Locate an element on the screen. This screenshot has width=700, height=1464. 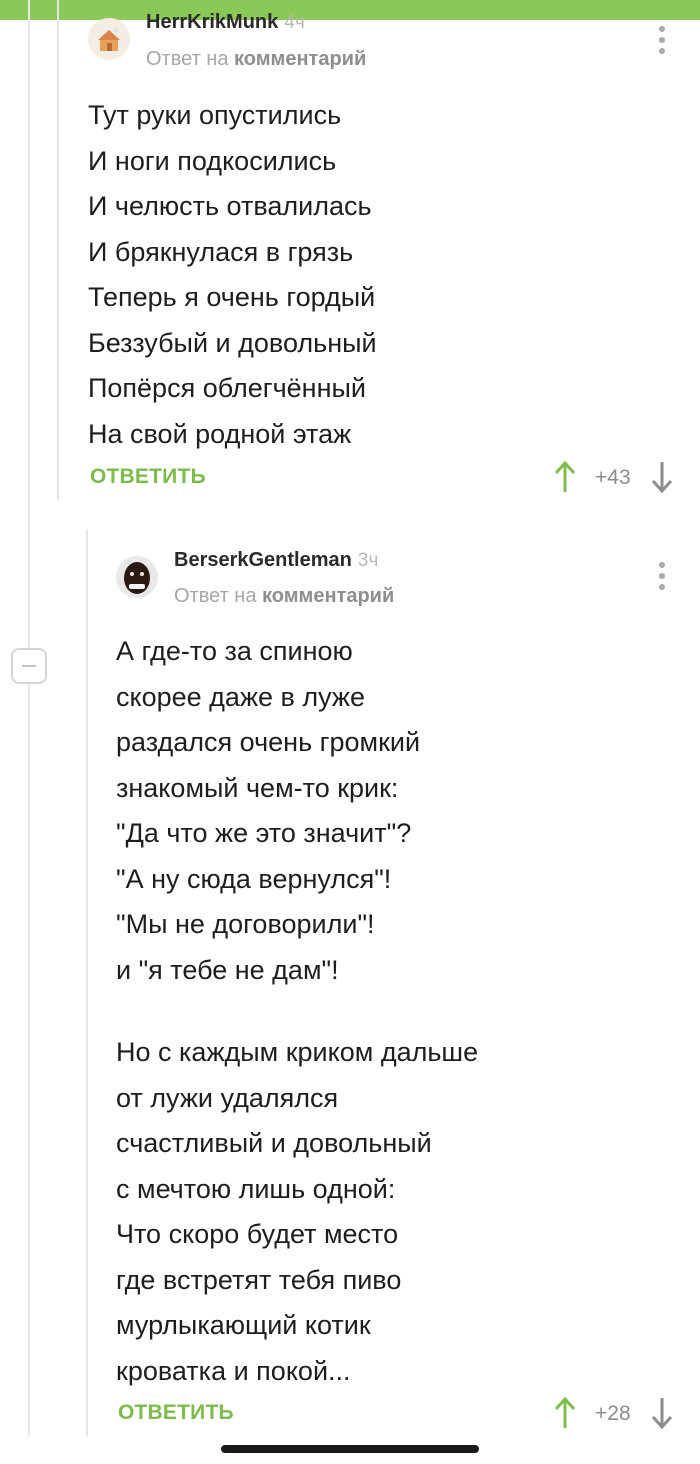
house-avatar-icon is located at coordinates (109, 39).